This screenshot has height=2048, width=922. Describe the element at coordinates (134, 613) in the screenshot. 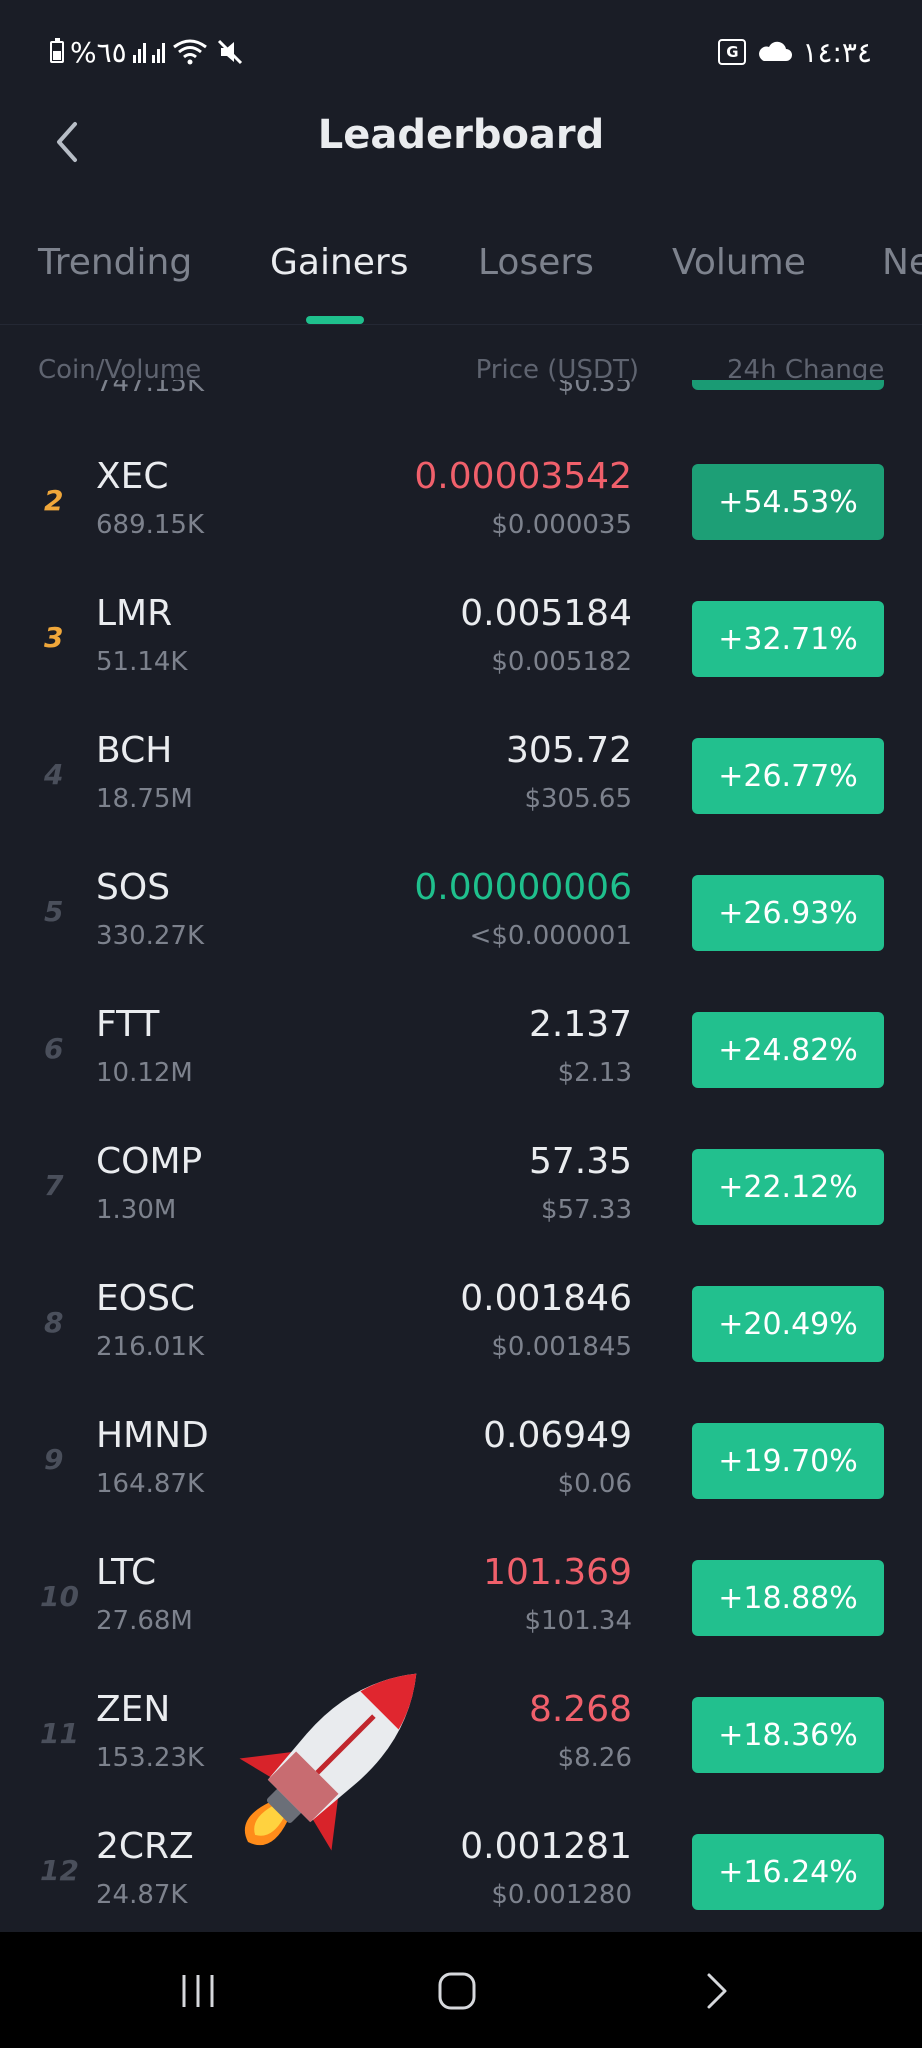

I see `coin-name: LMR` at that location.